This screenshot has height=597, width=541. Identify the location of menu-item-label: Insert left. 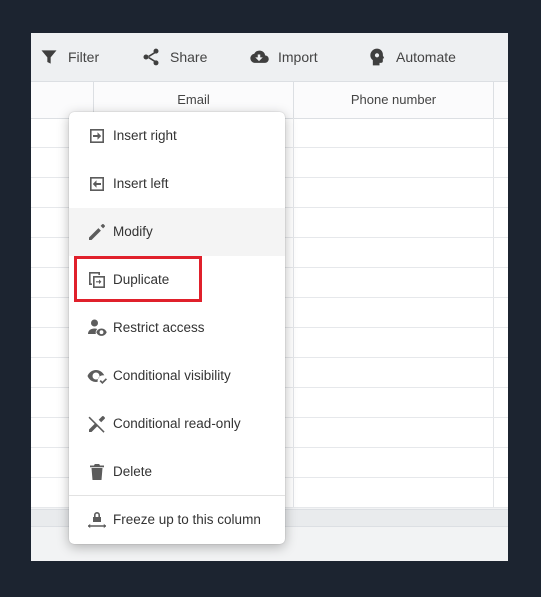
(141, 183).